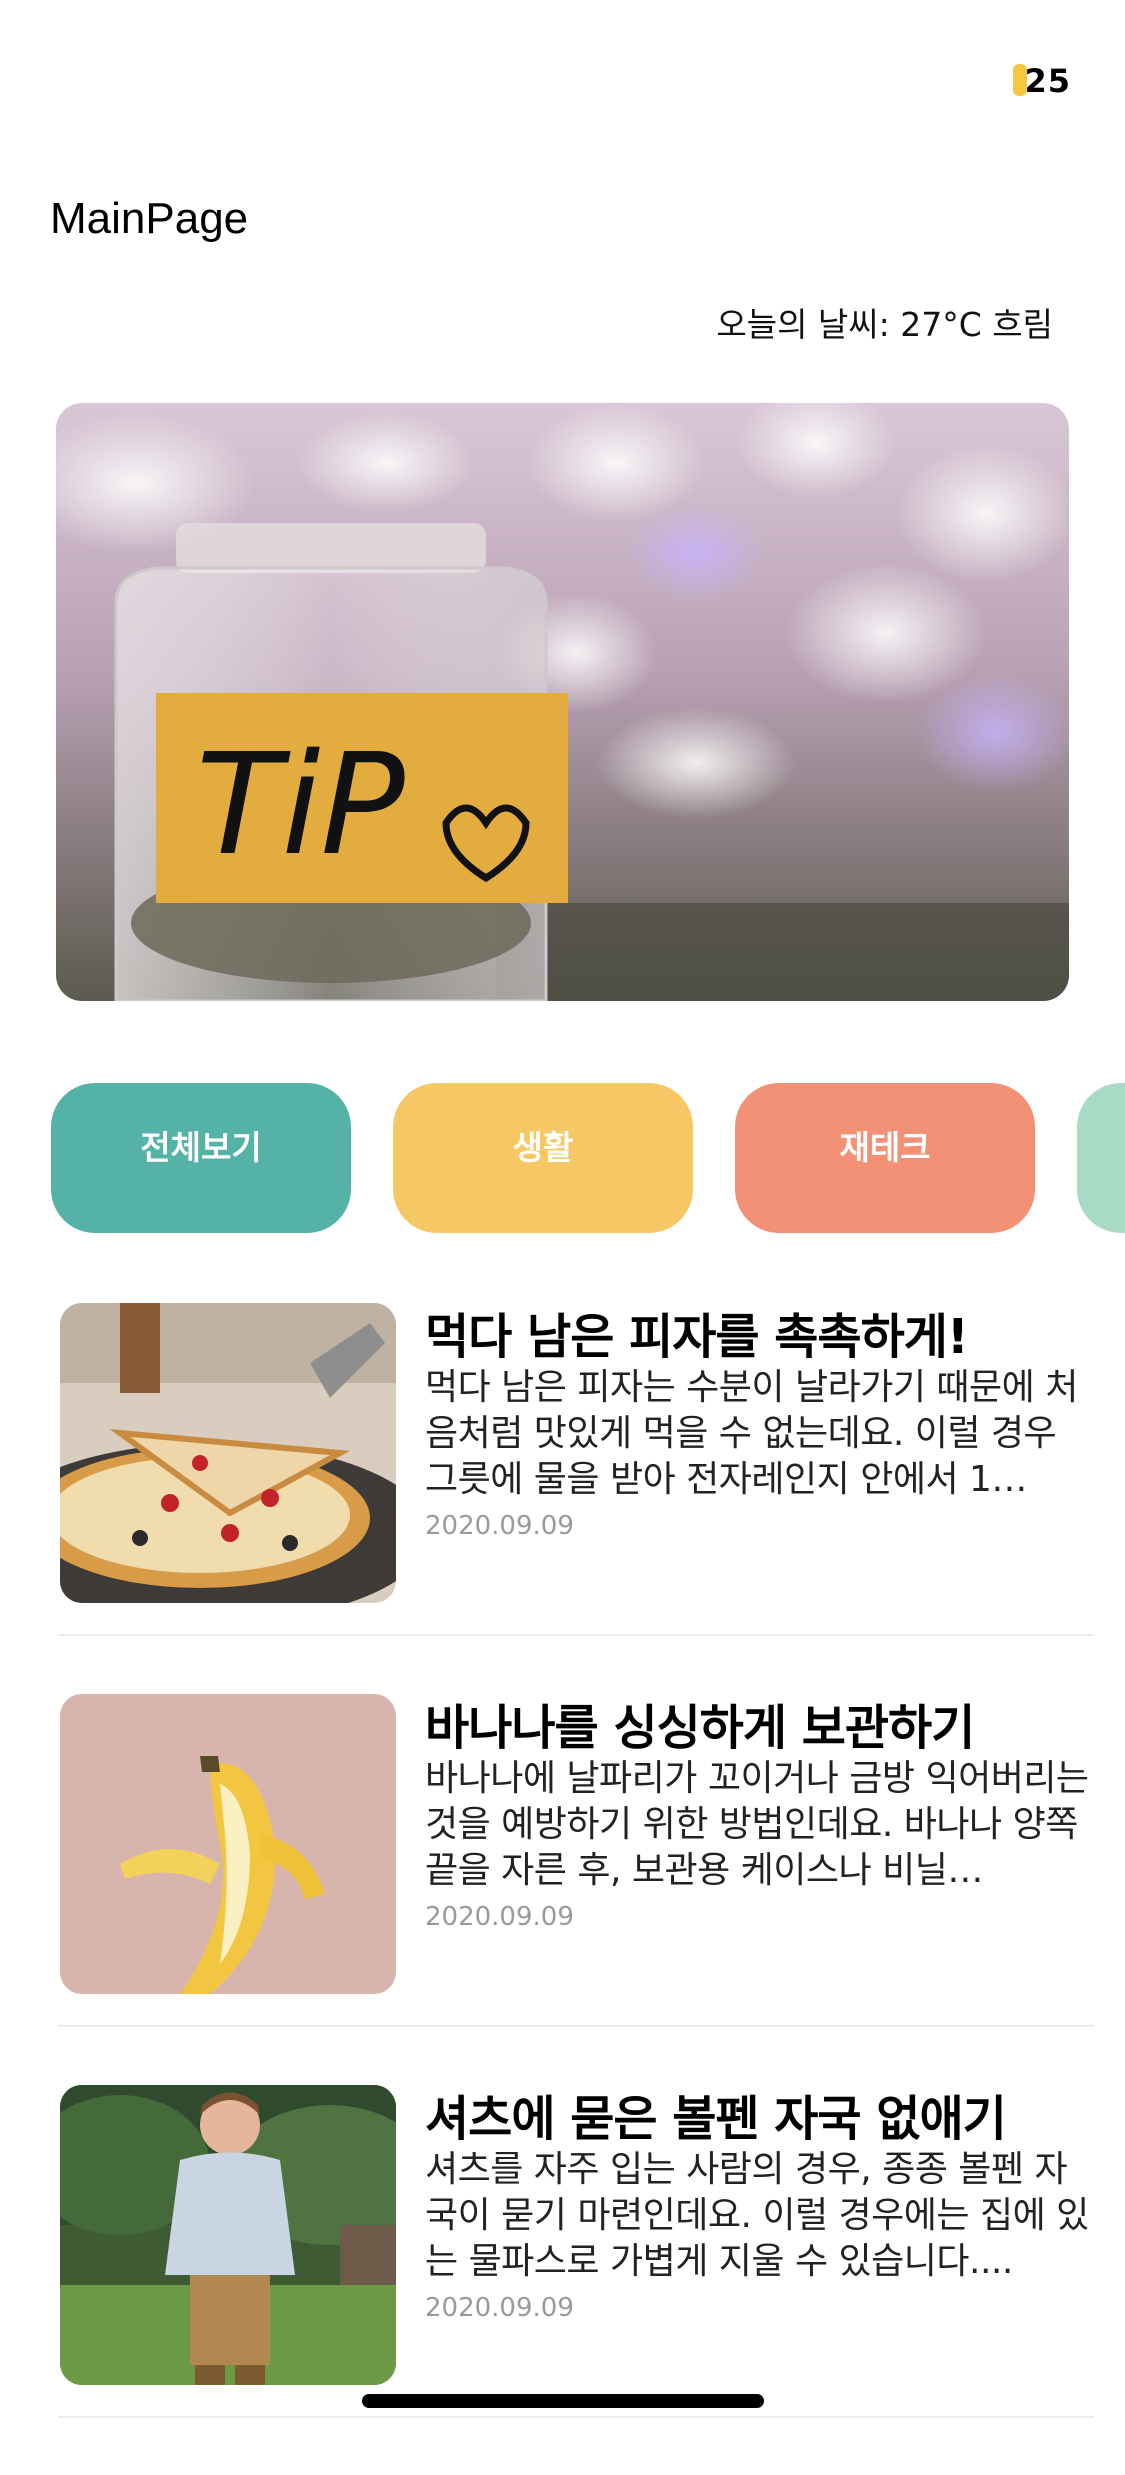 The width and height of the screenshot is (1125, 2475). I want to click on chip-life: 생활, so click(543, 1158).